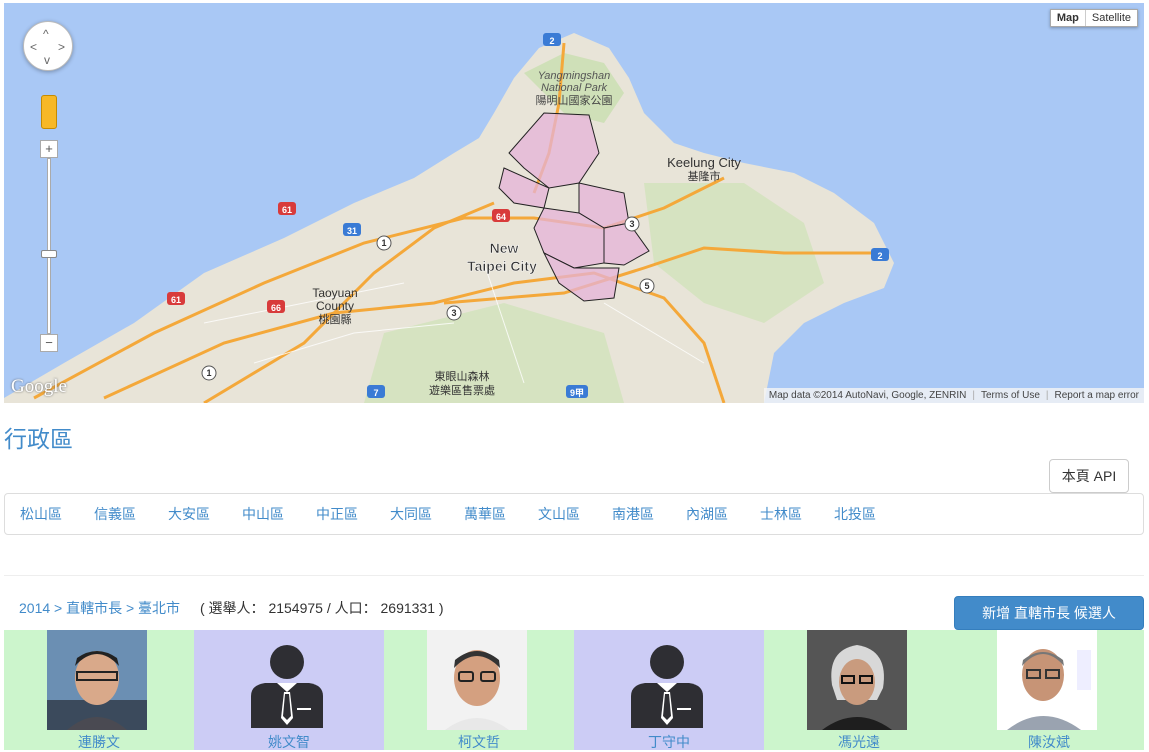 The image size is (1149, 752). I want to click on zoom-in-button: +, so click(49, 149).